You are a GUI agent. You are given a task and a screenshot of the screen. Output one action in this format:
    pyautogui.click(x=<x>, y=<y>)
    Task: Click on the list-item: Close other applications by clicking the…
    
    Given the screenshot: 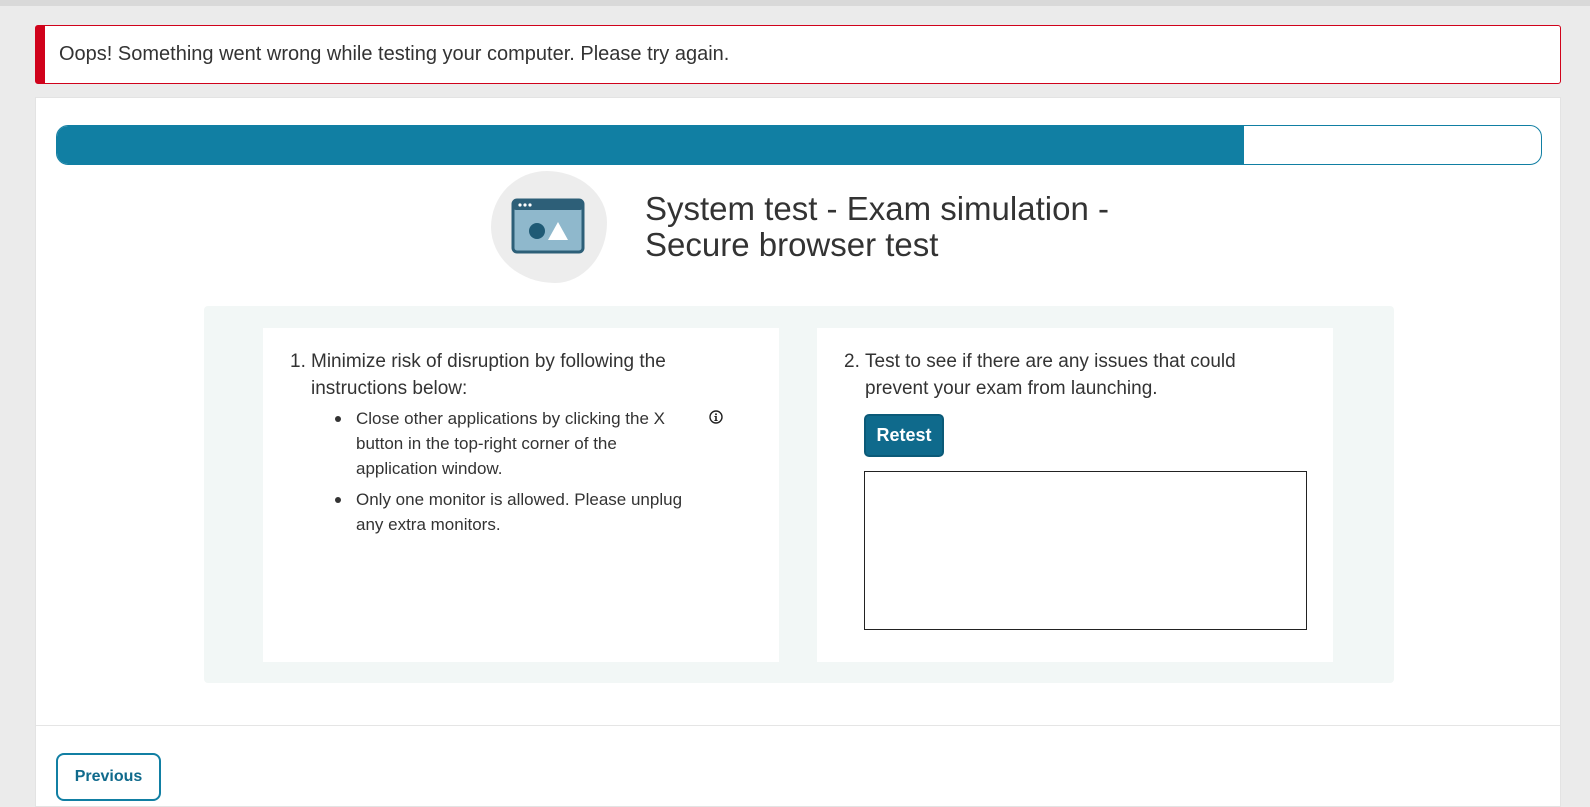 What is the action you would take?
    pyautogui.click(x=525, y=443)
    